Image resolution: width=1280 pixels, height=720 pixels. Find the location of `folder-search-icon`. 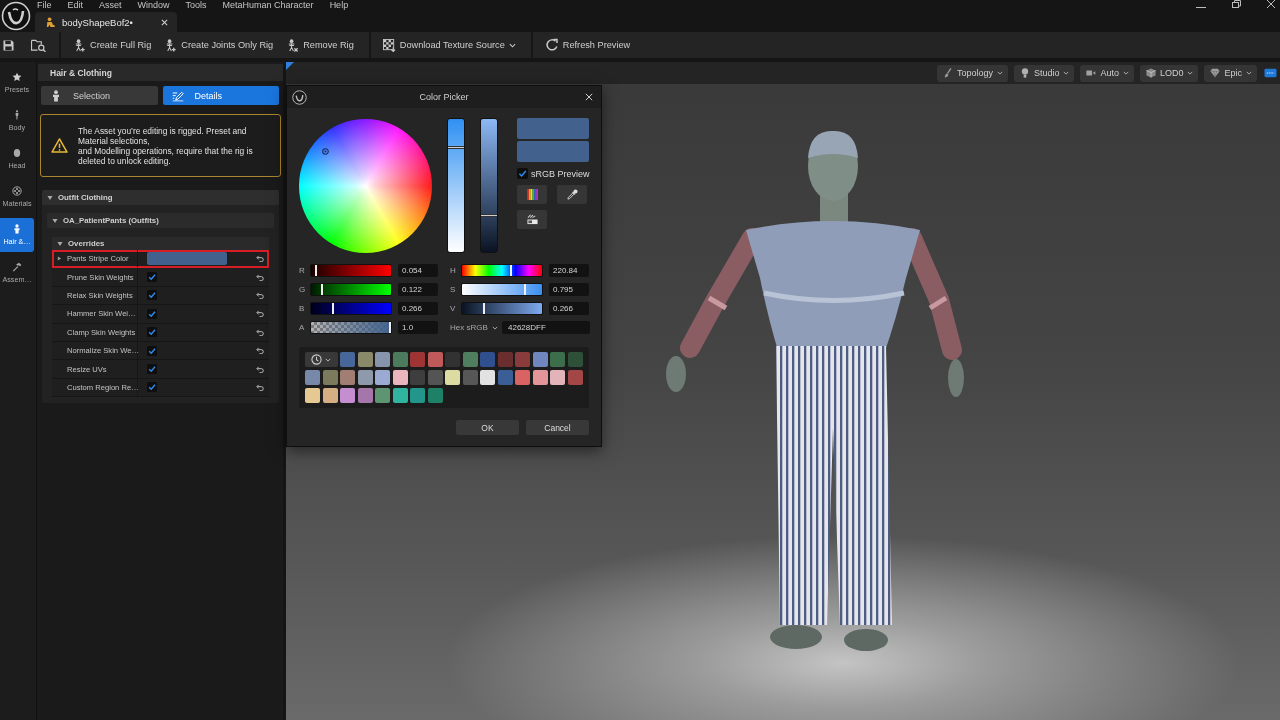

folder-search-icon is located at coordinates (38, 45).